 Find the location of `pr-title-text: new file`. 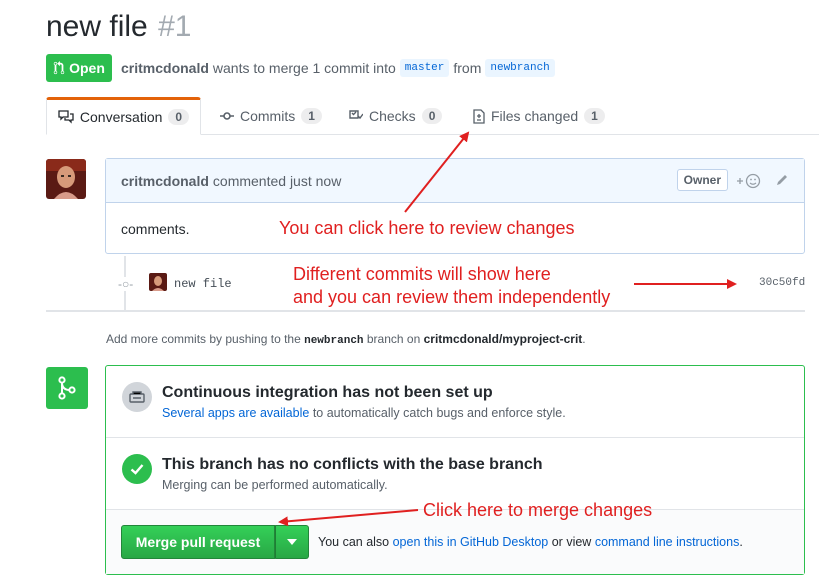

pr-title-text: new file is located at coordinates (97, 26).